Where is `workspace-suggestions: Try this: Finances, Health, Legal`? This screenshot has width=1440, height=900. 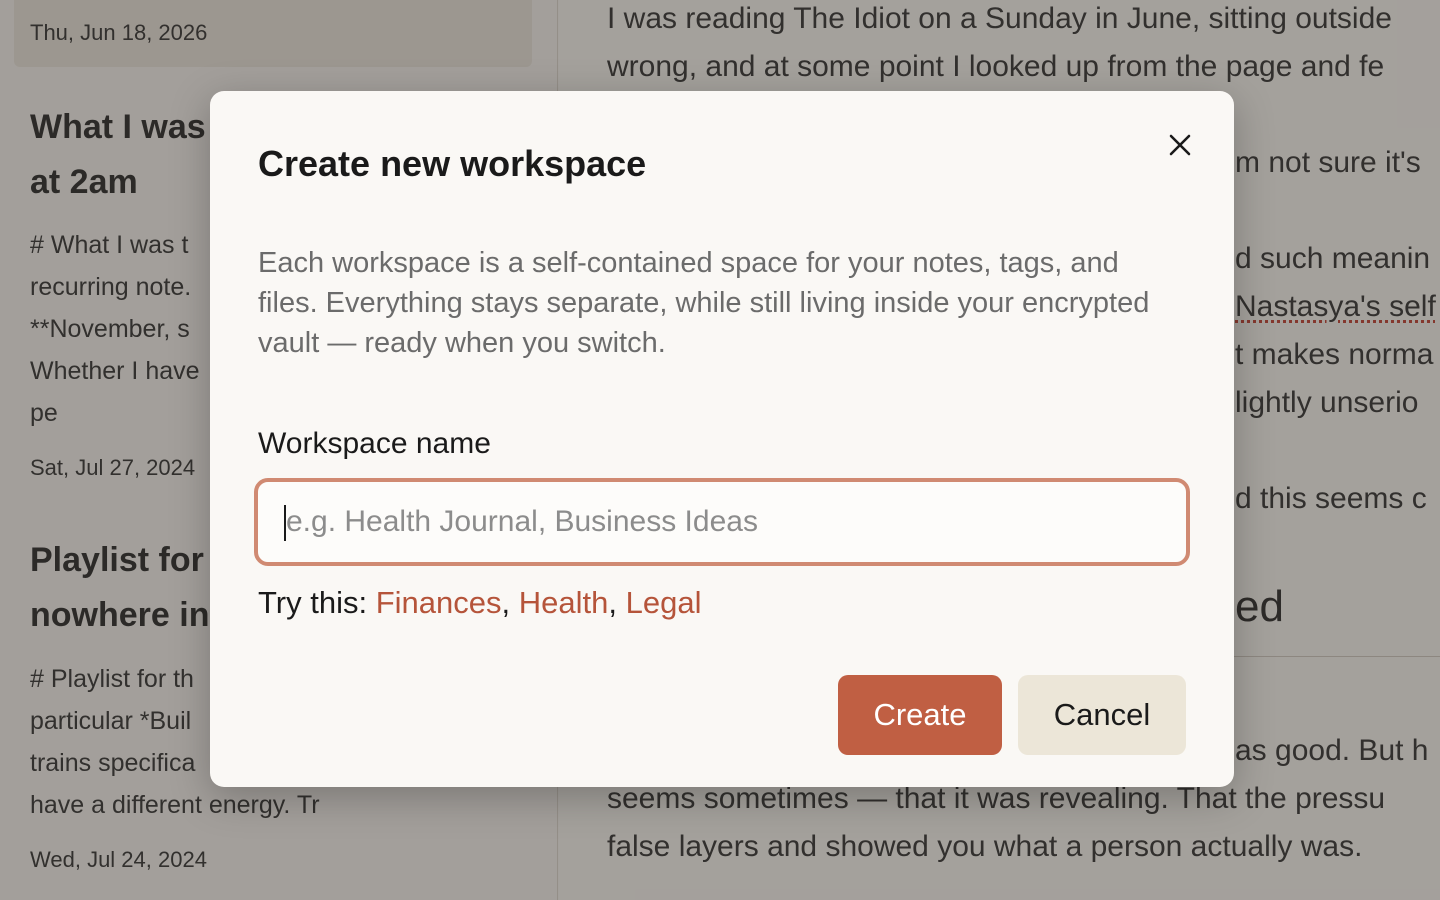 workspace-suggestions: Try this: Finances, Health, Legal is located at coordinates (479, 603).